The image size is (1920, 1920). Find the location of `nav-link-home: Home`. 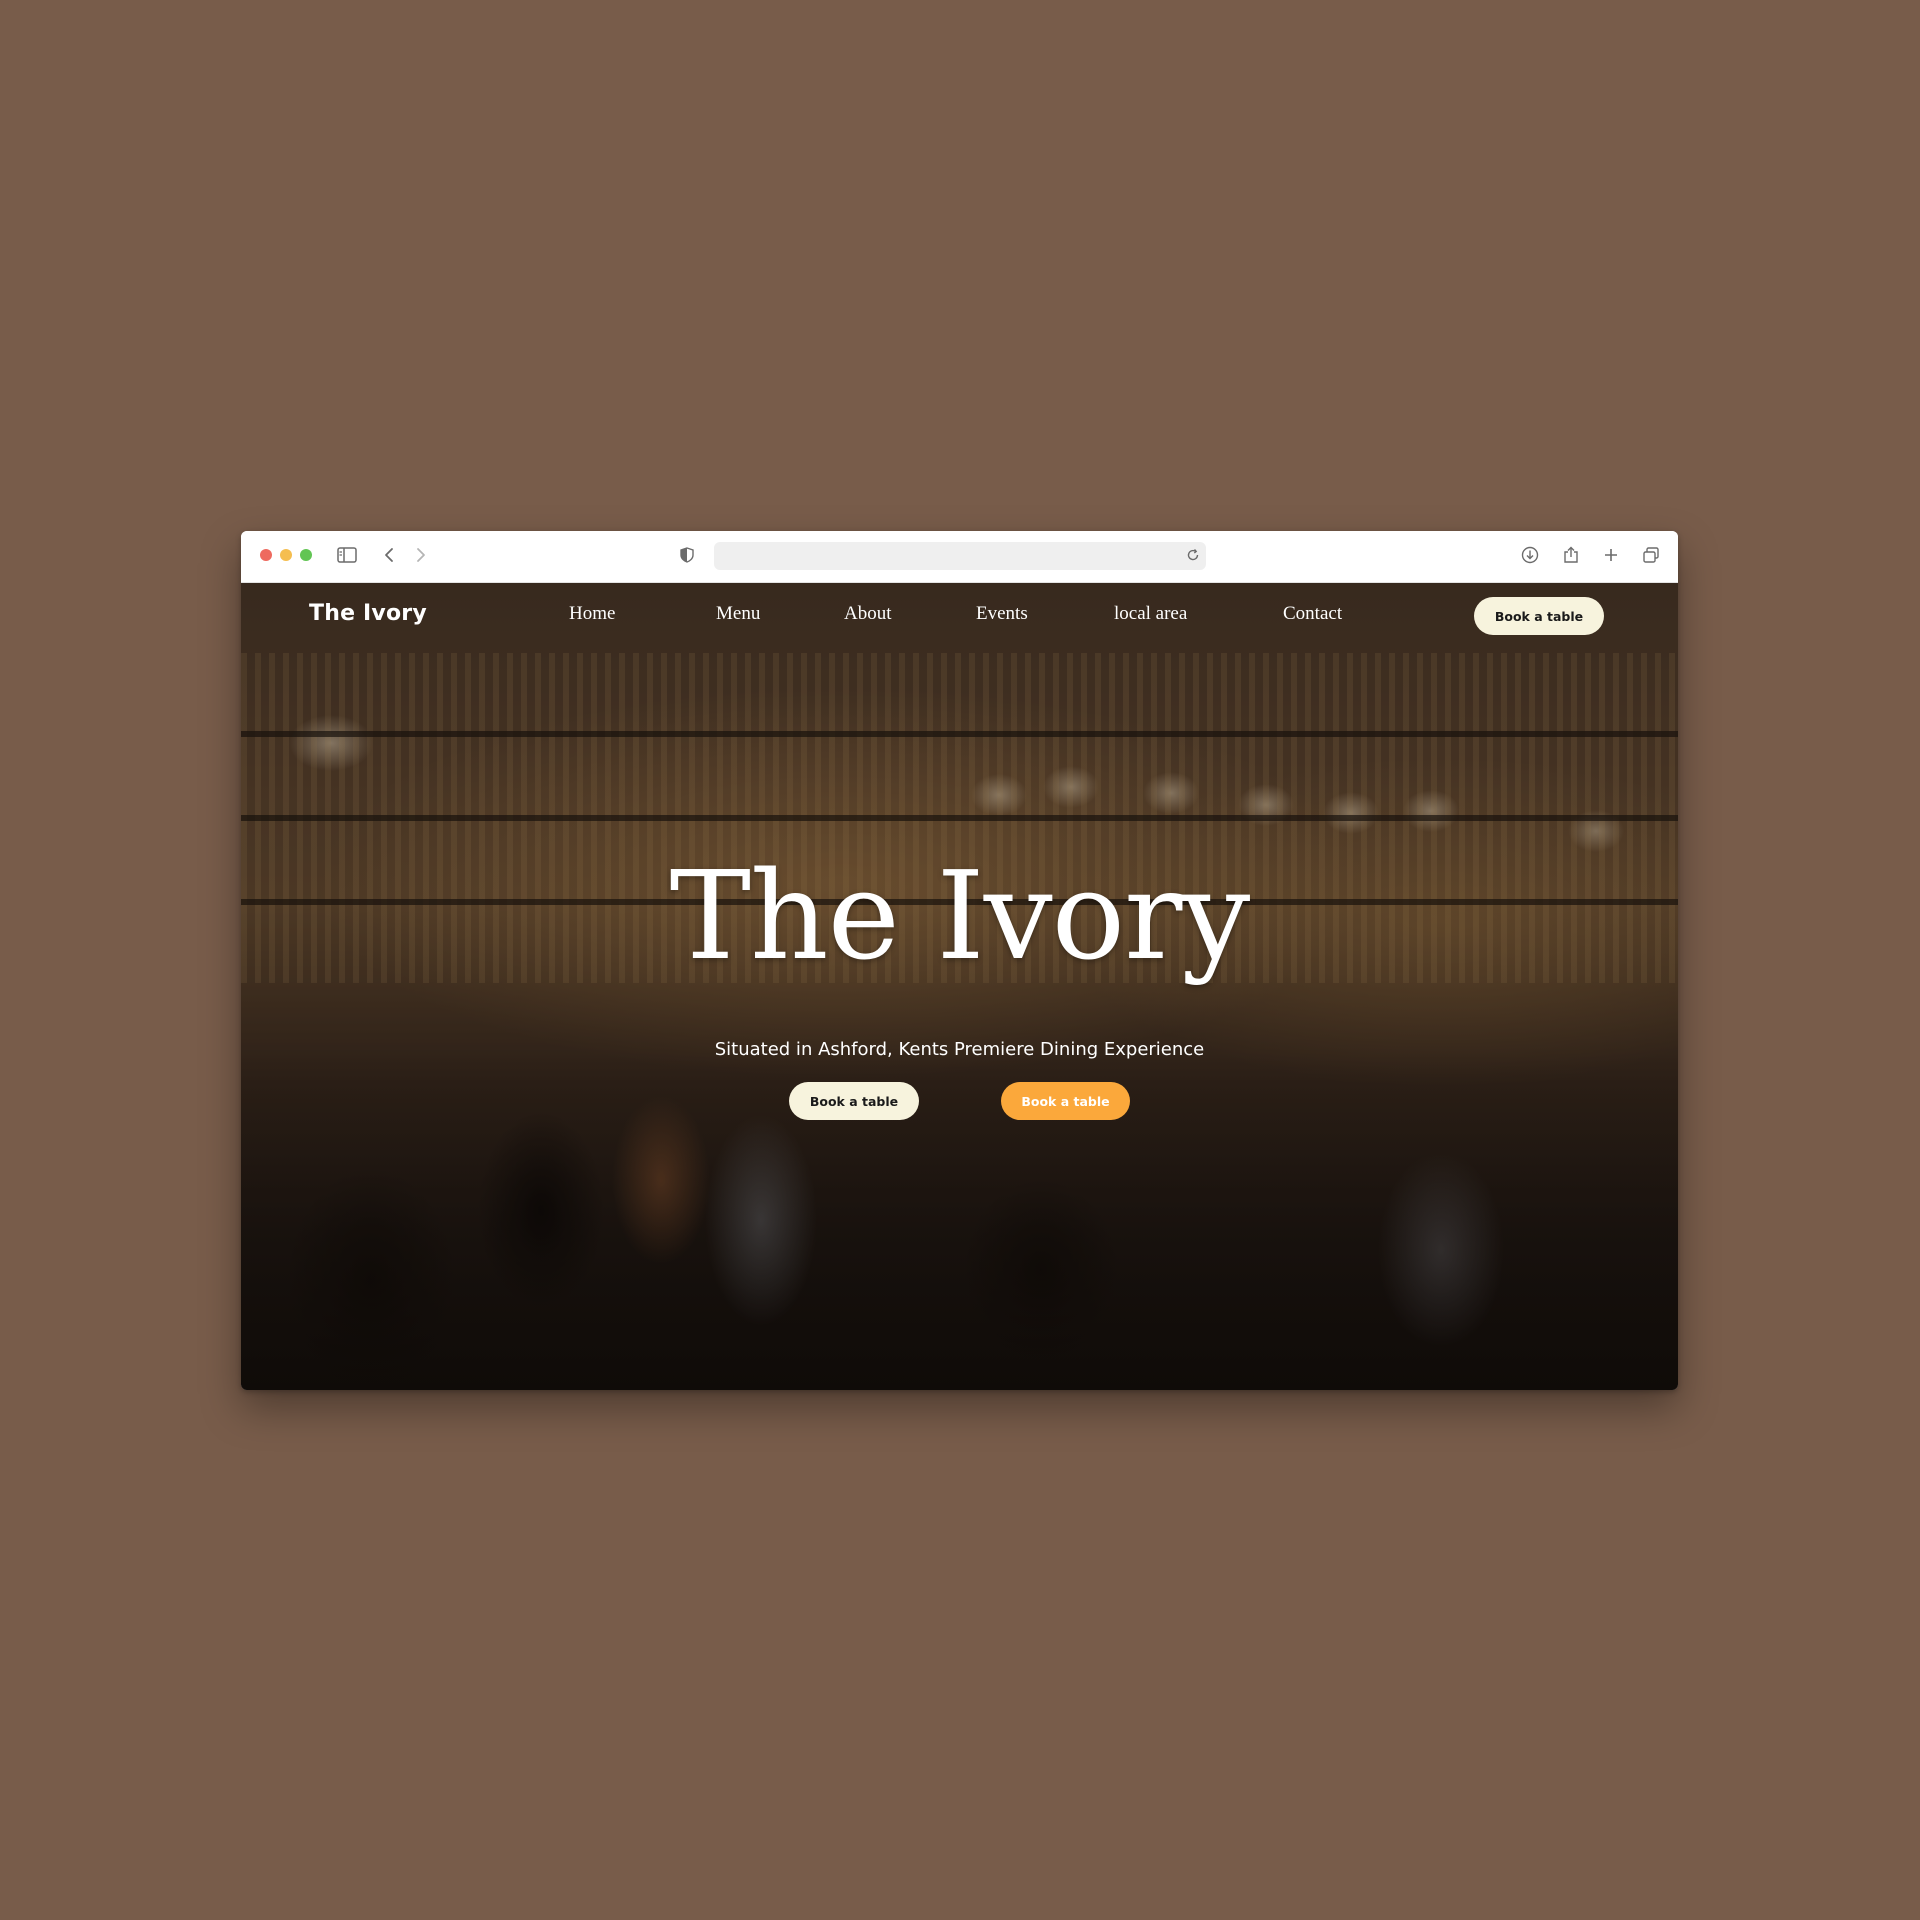

nav-link-home: Home is located at coordinates (592, 614).